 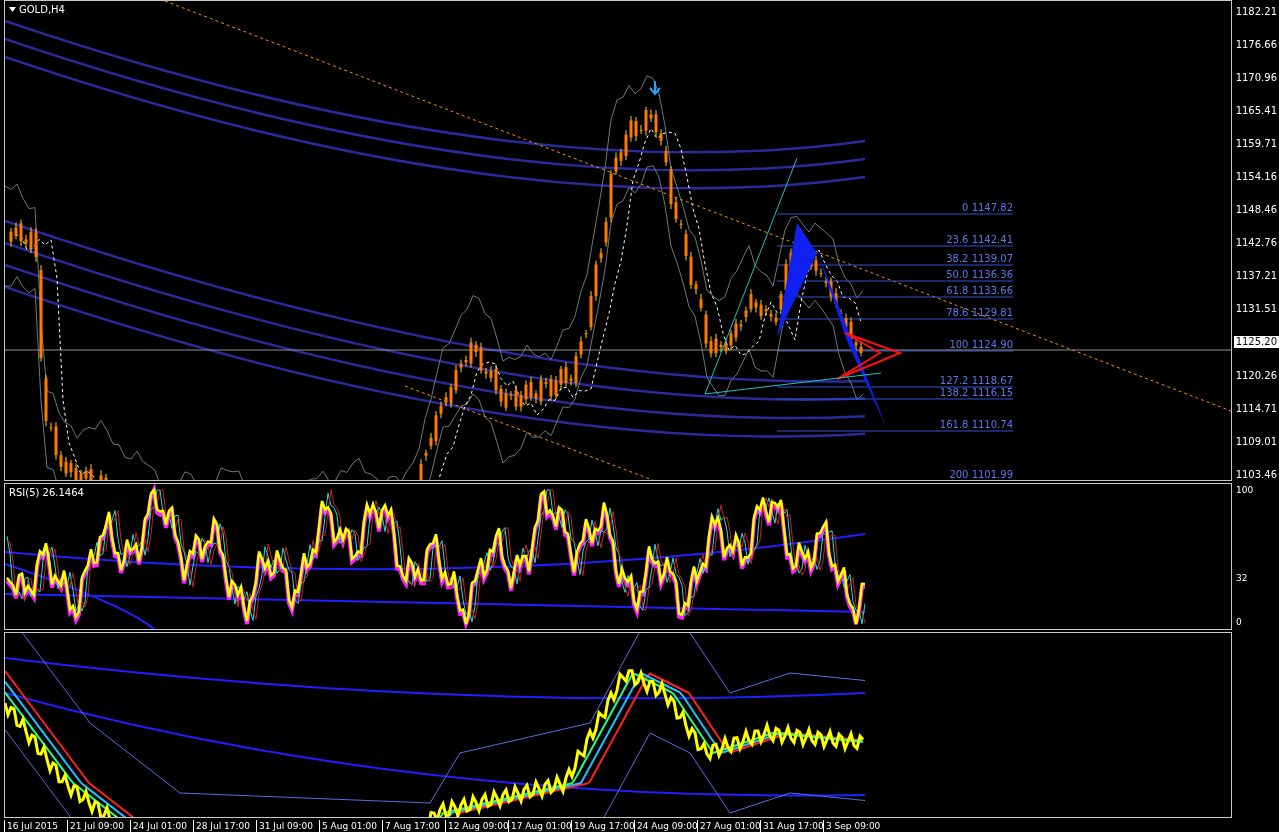 What do you see at coordinates (12, 9) in the screenshot?
I see `dropdown-icon` at bounding box center [12, 9].